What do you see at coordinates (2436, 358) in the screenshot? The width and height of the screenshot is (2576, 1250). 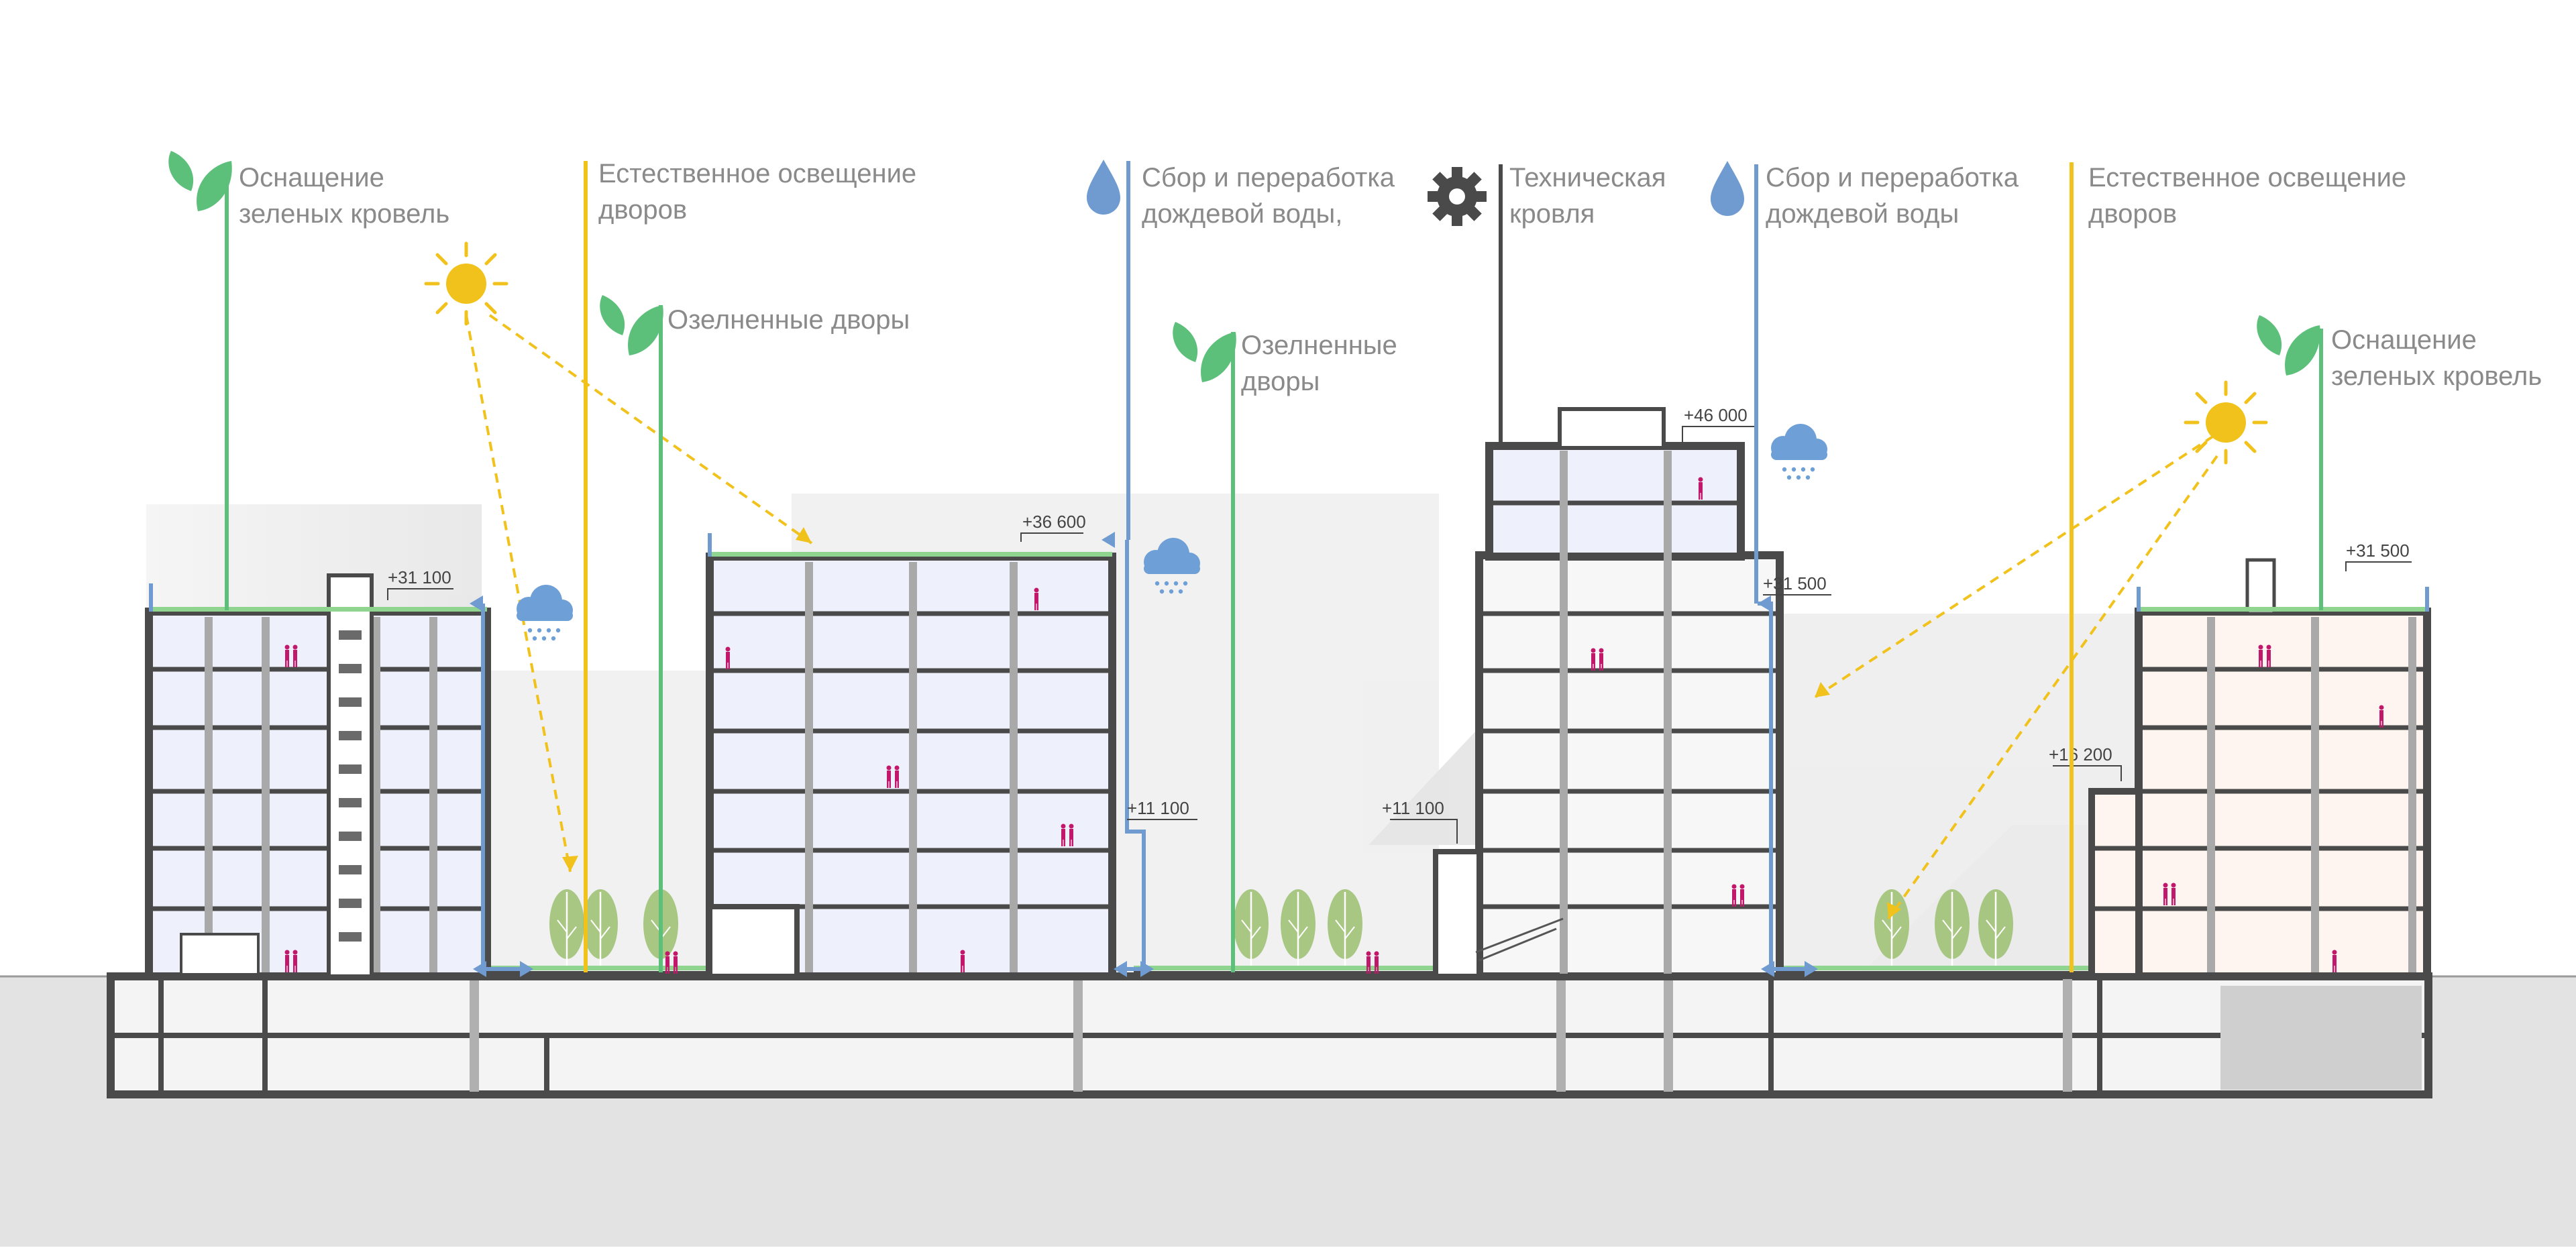 I see `label-green-roofs-right: Оснащение зеленых кровель` at bounding box center [2436, 358].